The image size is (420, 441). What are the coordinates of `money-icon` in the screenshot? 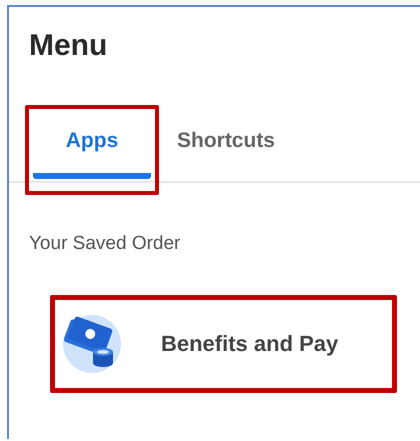 It's located at (92, 344).